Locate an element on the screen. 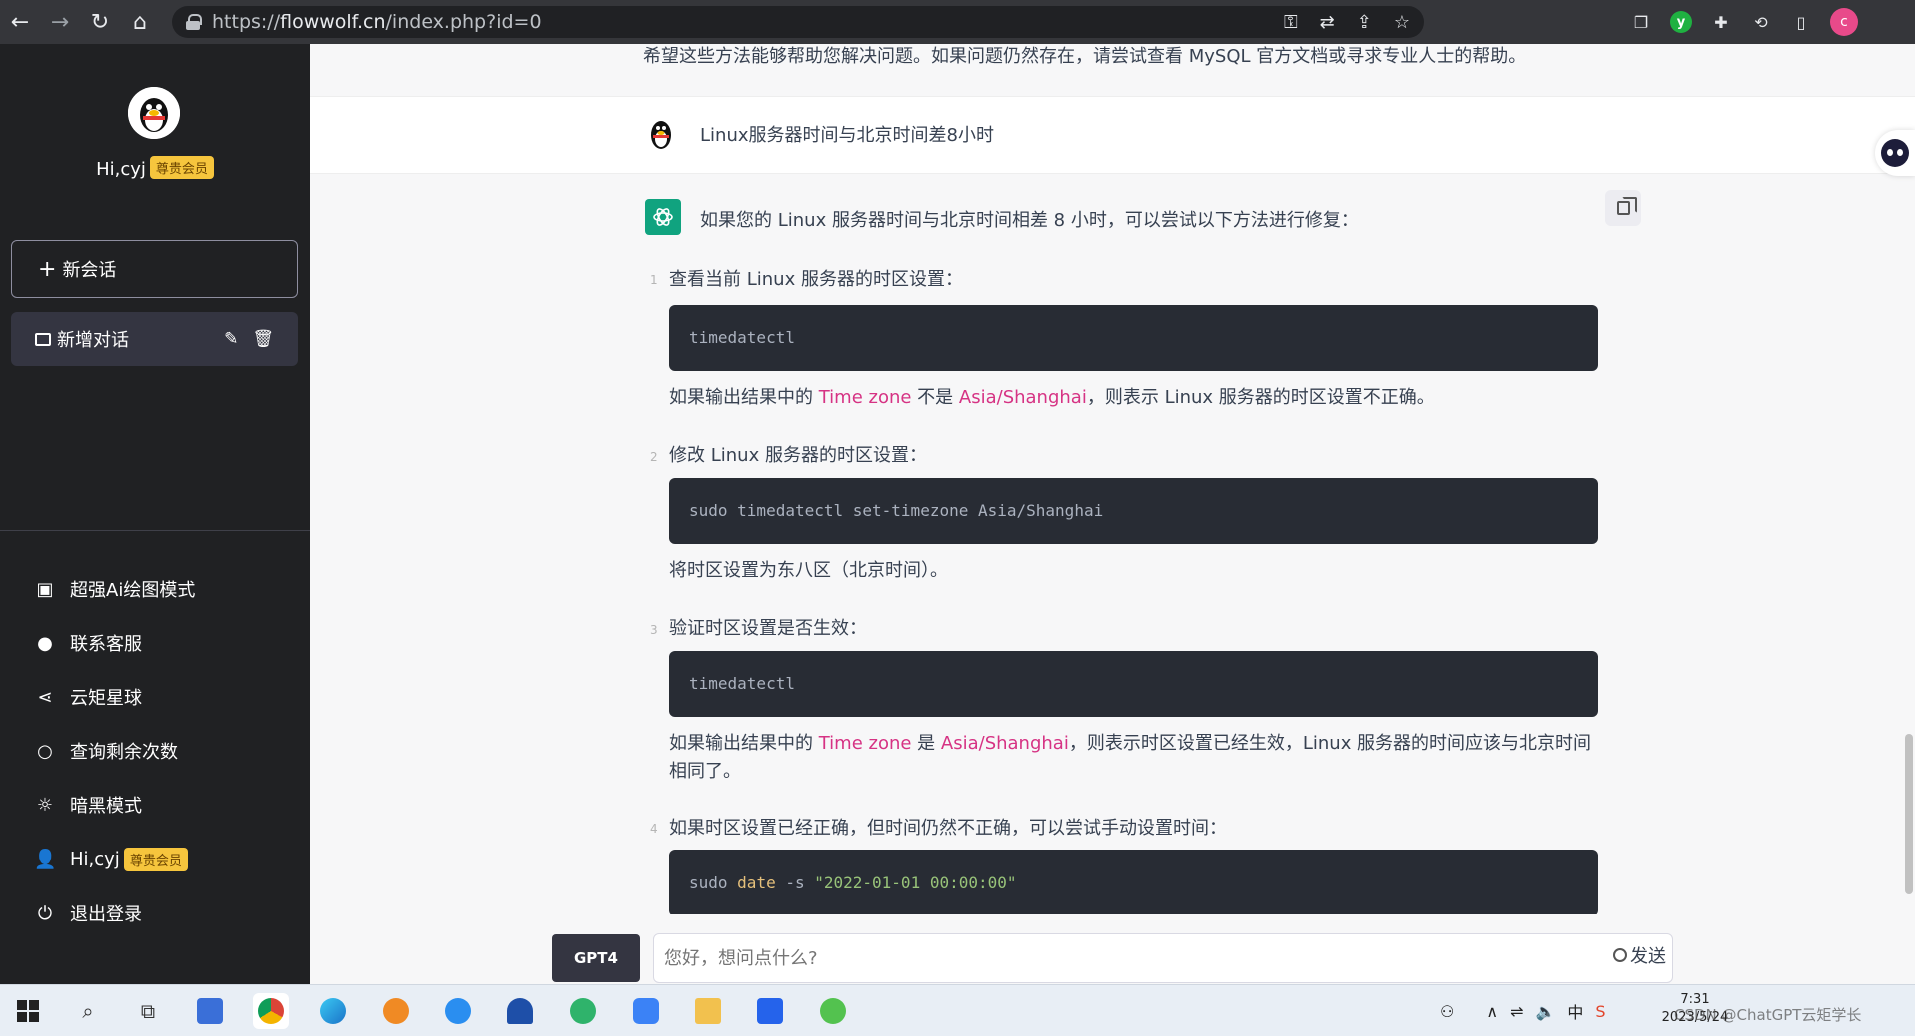  copy-icon is located at coordinates (1626, 206).